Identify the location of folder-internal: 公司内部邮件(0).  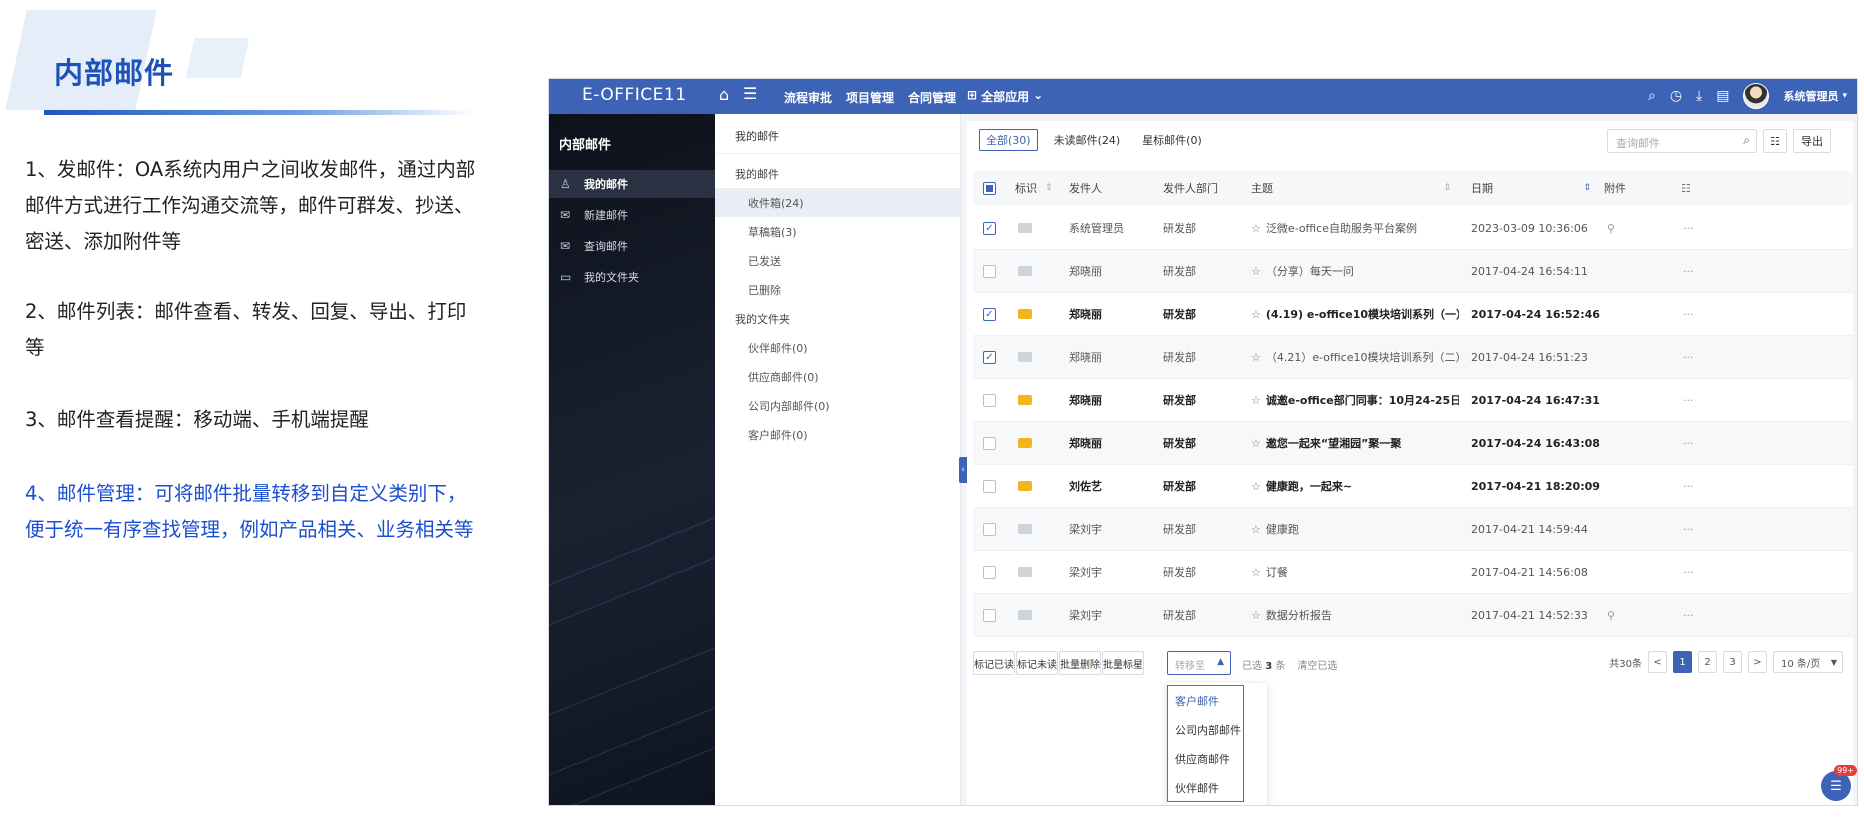
(837, 405).